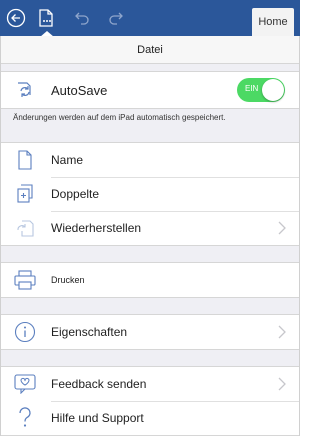  I want to click on menu-item-label: Wiederherstellen, so click(96, 228).